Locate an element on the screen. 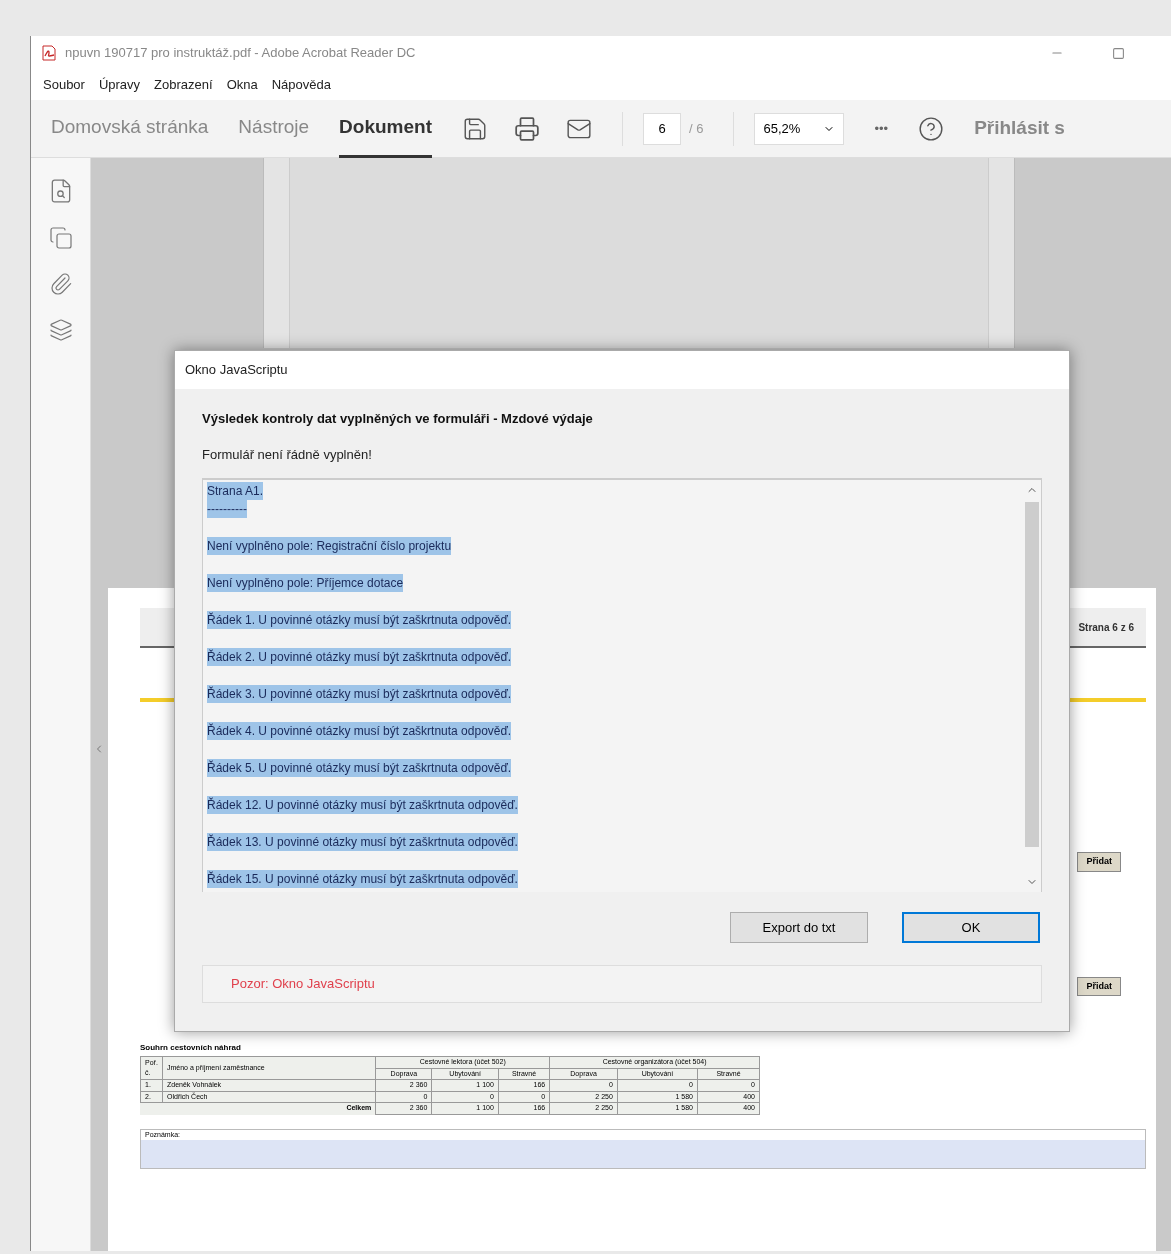 This screenshot has width=1171, height=1254. zoom-field: 65,2% is located at coordinates (799, 128).